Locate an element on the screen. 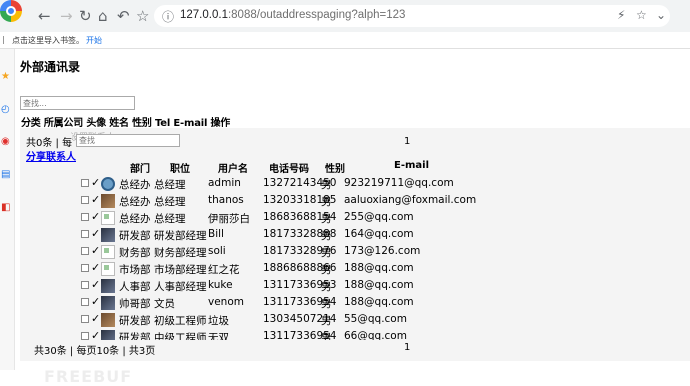 This screenshot has width=690, height=386. panel-page-number: 1 is located at coordinates (407, 141).